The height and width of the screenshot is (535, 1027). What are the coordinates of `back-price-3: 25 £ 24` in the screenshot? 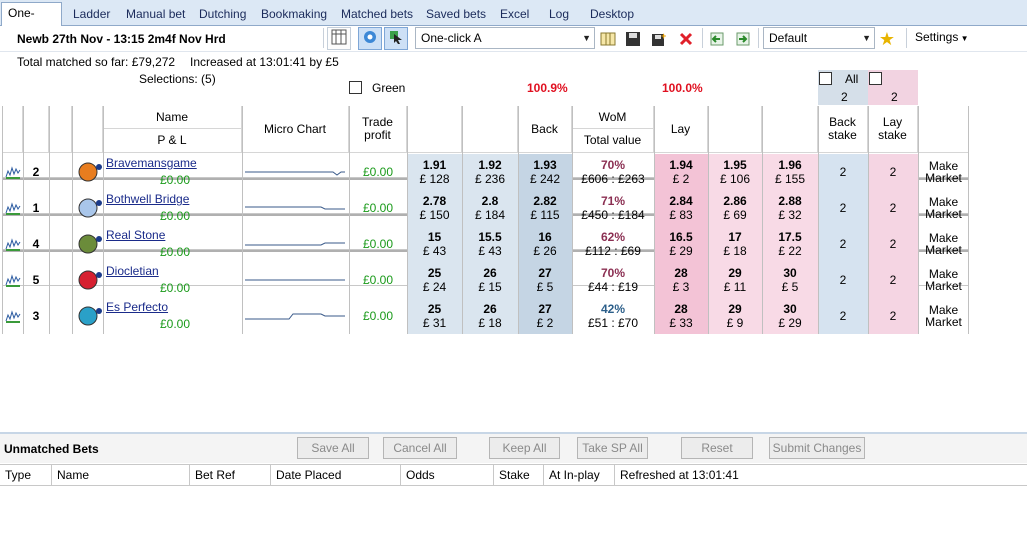 It's located at (434, 280).